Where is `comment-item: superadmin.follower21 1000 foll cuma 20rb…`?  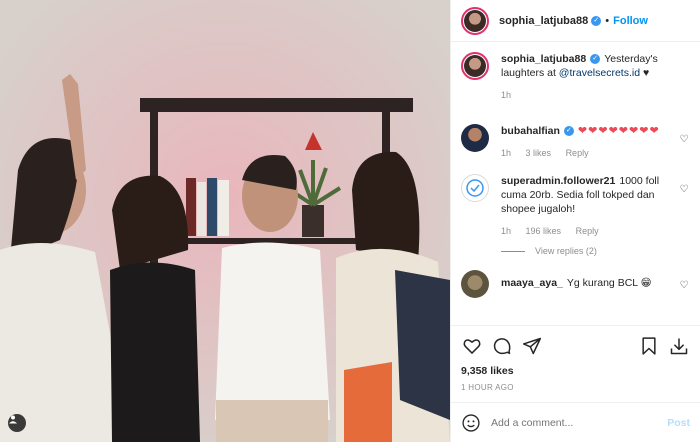
comment-item: superadmin.follower21 1000 foll cuma 20rb… is located at coordinates (575, 206).